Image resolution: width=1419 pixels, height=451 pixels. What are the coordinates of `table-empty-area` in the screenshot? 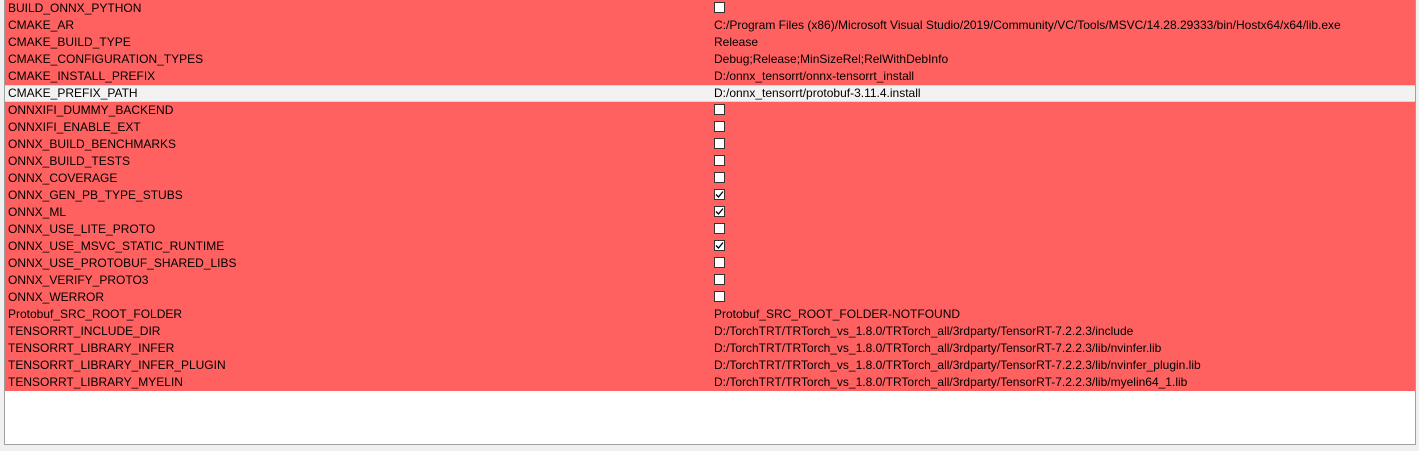 It's located at (710, 417).